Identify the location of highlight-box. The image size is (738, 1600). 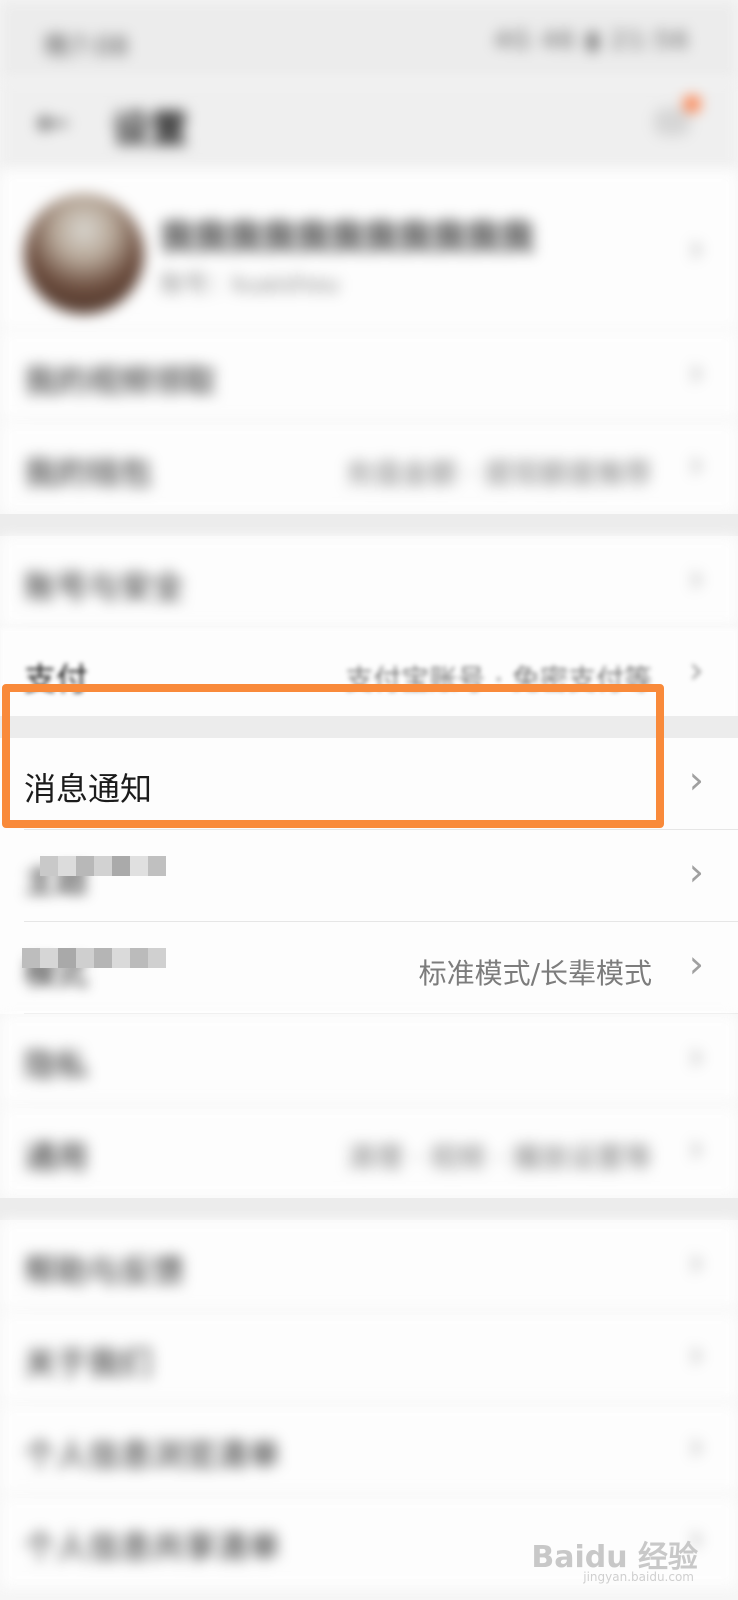
(333, 756).